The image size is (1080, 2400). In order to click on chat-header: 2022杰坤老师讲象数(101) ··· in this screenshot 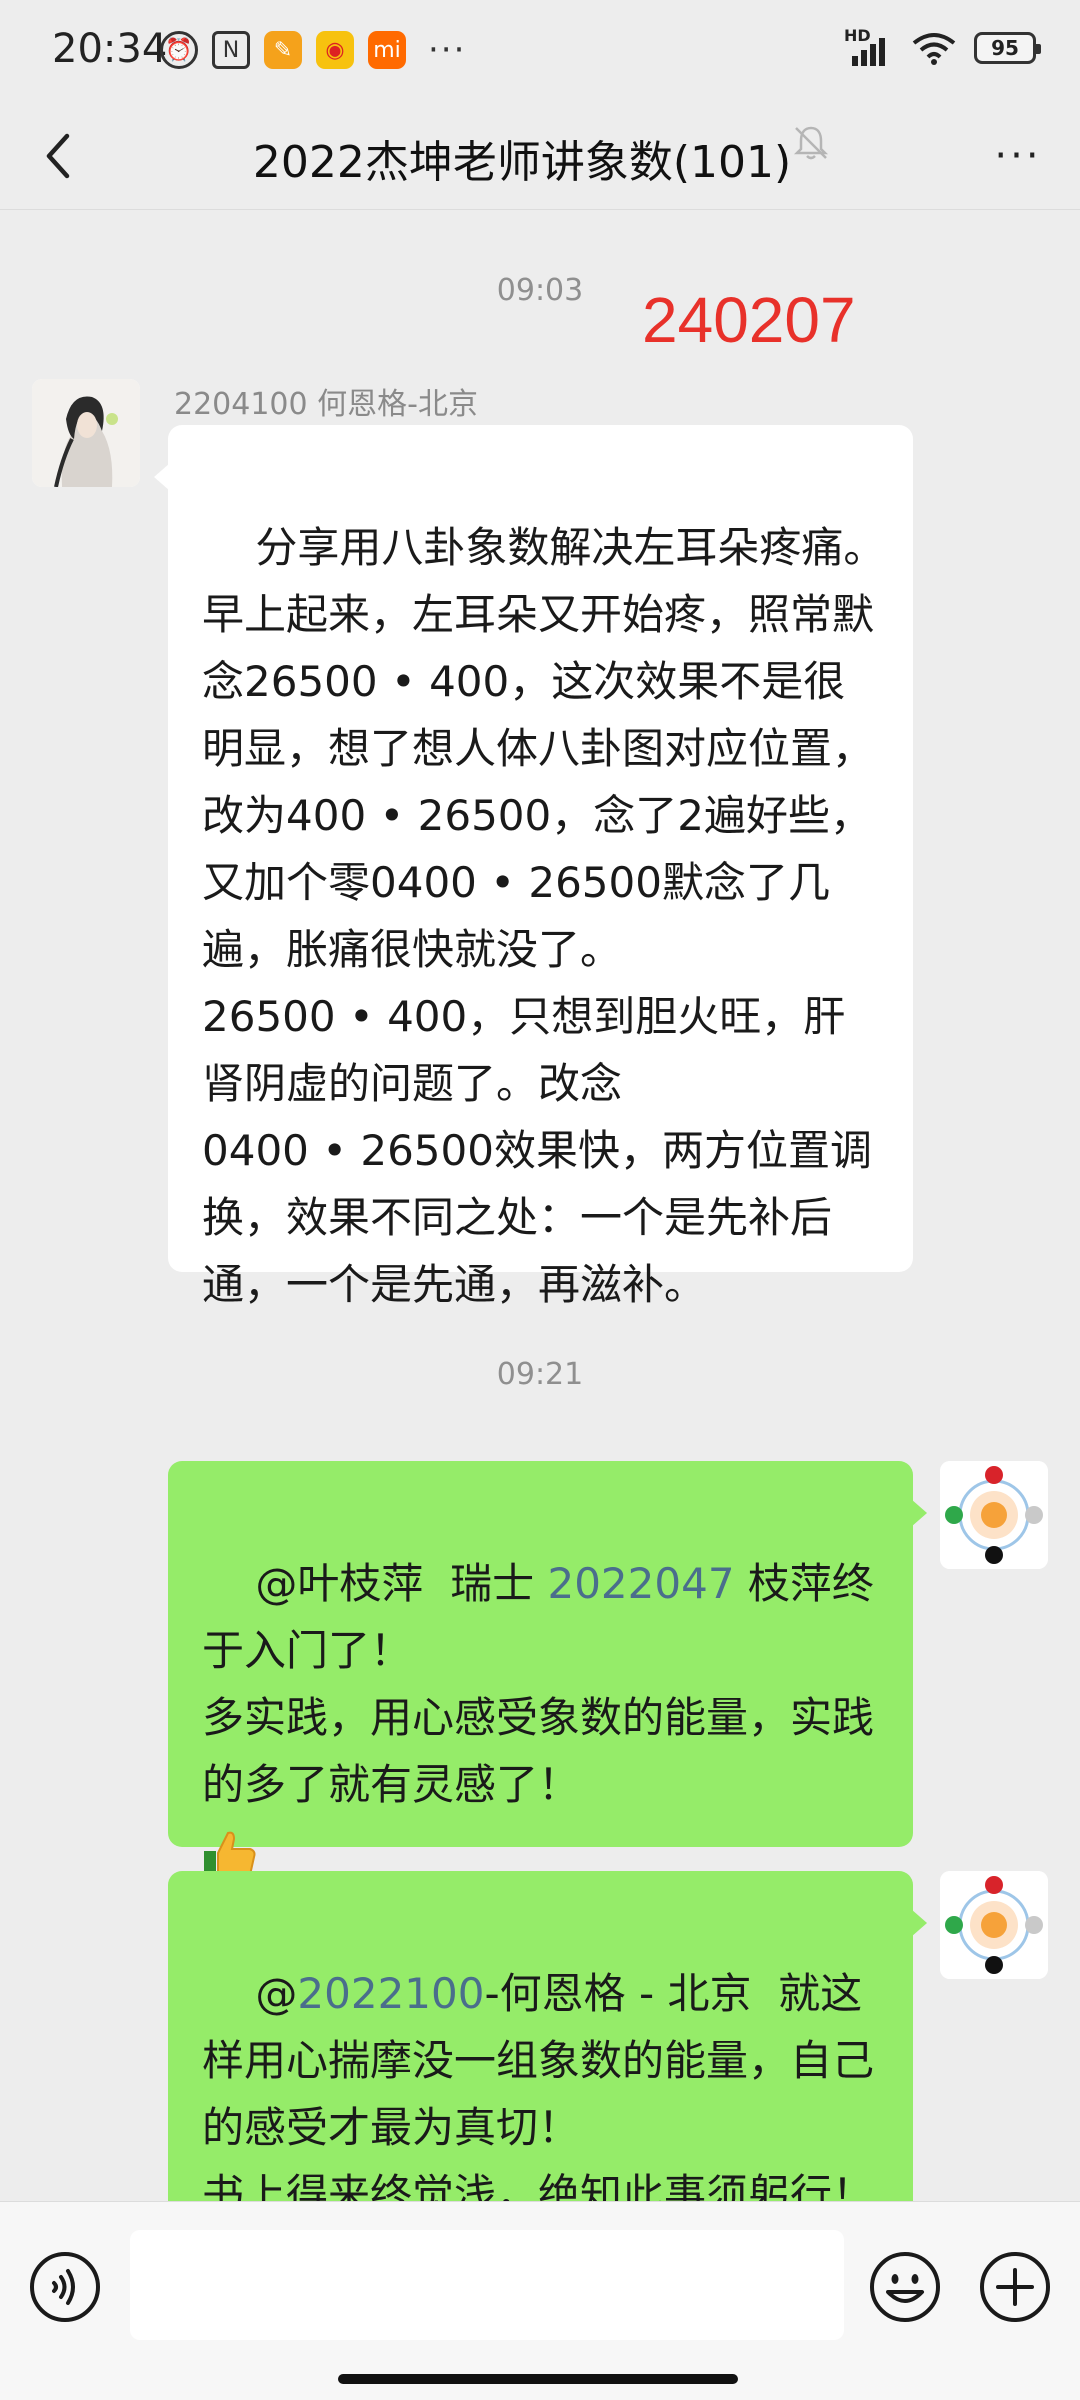, I will do `click(540, 157)`.